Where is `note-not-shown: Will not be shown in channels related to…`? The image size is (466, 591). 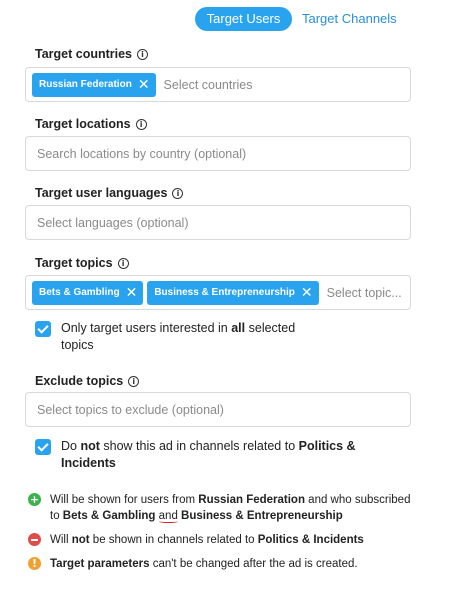 note-not-shown: Will not be shown in channels related to… is located at coordinates (238, 540).